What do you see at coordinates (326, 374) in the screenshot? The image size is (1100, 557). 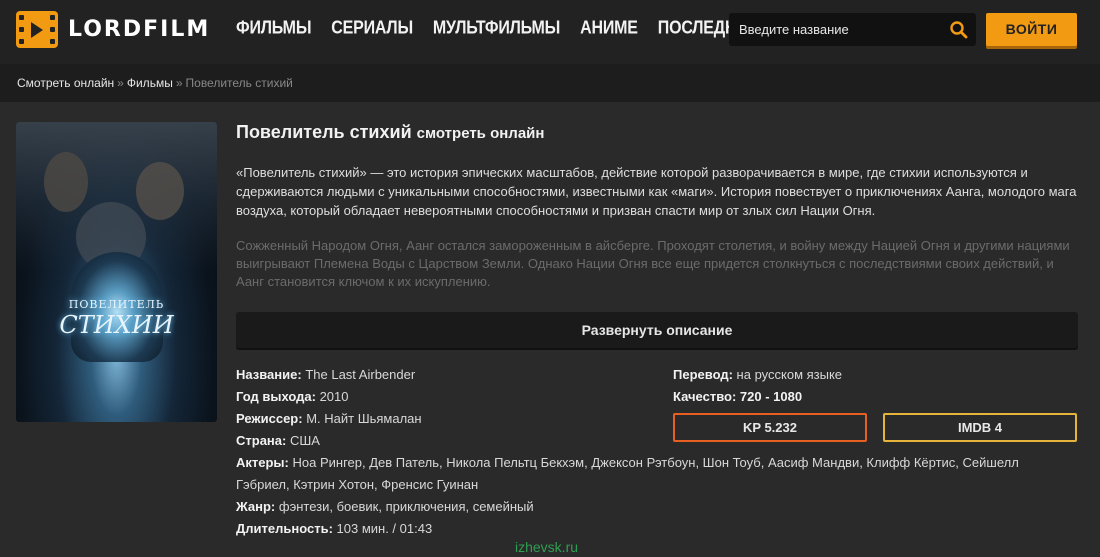 I see `info-row-title: Название: The Last Airbender` at bounding box center [326, 374].